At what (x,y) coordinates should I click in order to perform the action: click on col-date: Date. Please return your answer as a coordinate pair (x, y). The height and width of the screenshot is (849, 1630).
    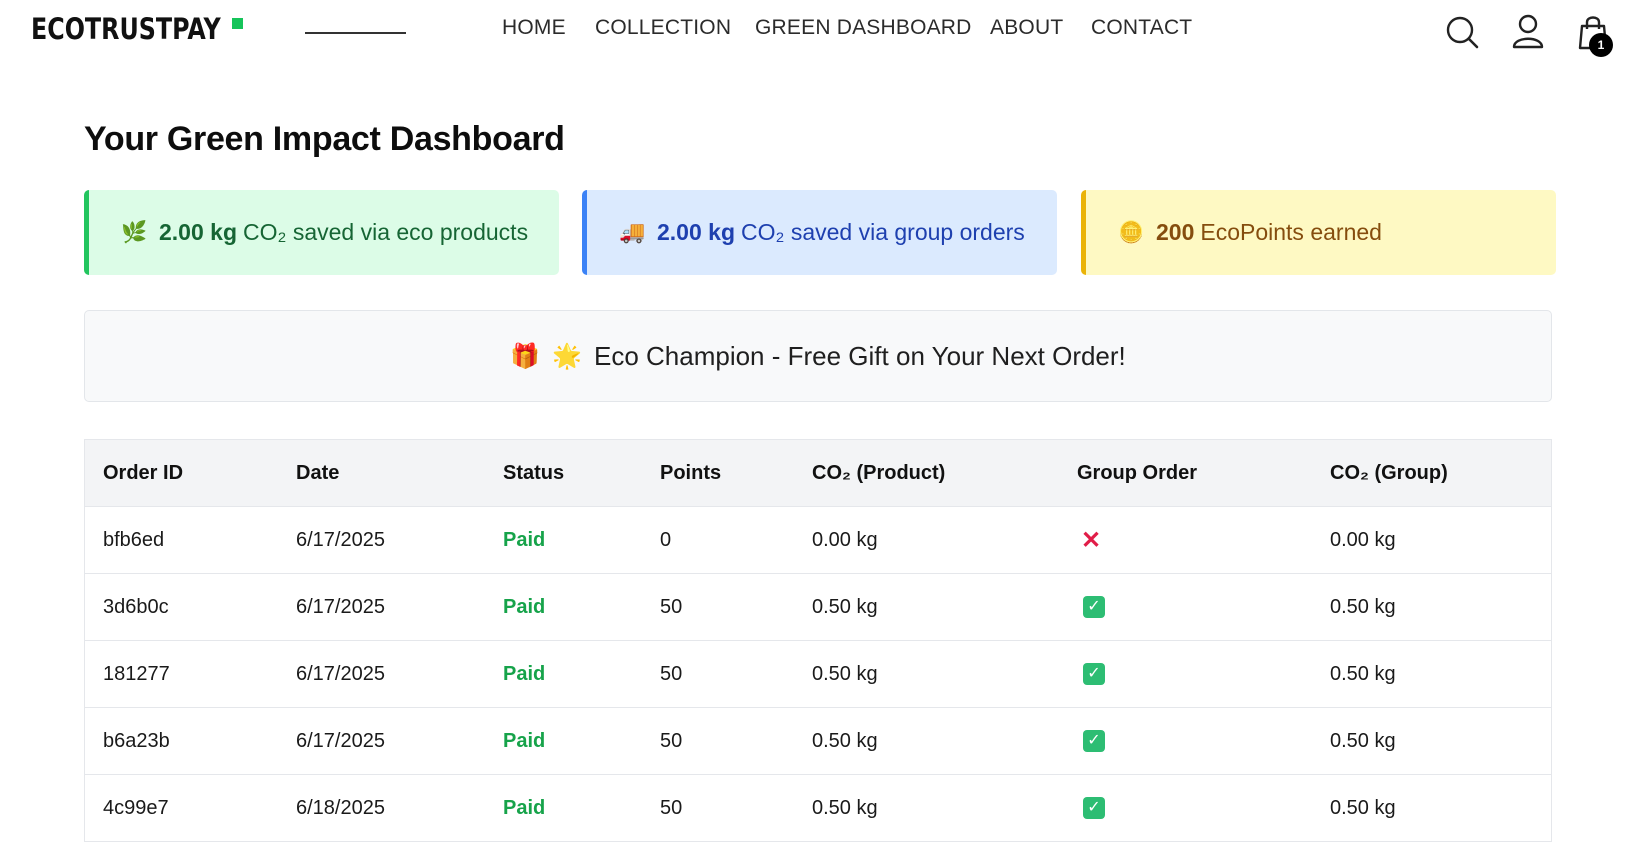
    Looking at the image, I should click on (318, 472).